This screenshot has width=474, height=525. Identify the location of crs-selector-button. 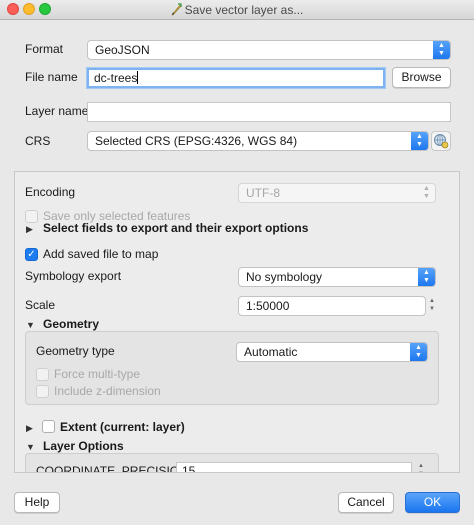
(441, 141).